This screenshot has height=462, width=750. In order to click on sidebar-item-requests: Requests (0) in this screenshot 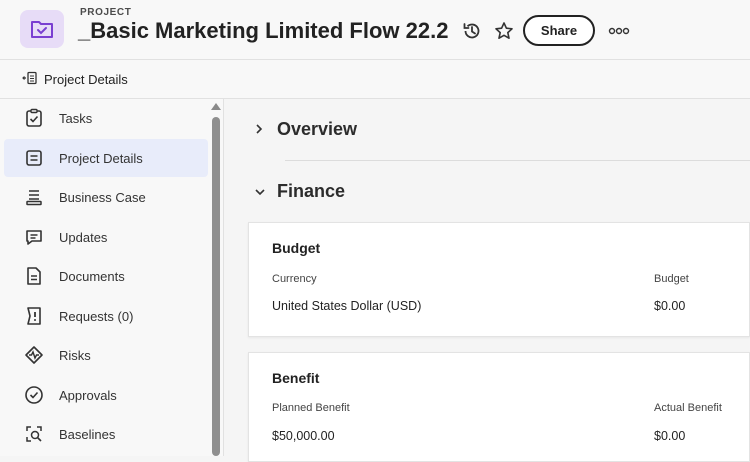, I will do `click(106, 316)`.